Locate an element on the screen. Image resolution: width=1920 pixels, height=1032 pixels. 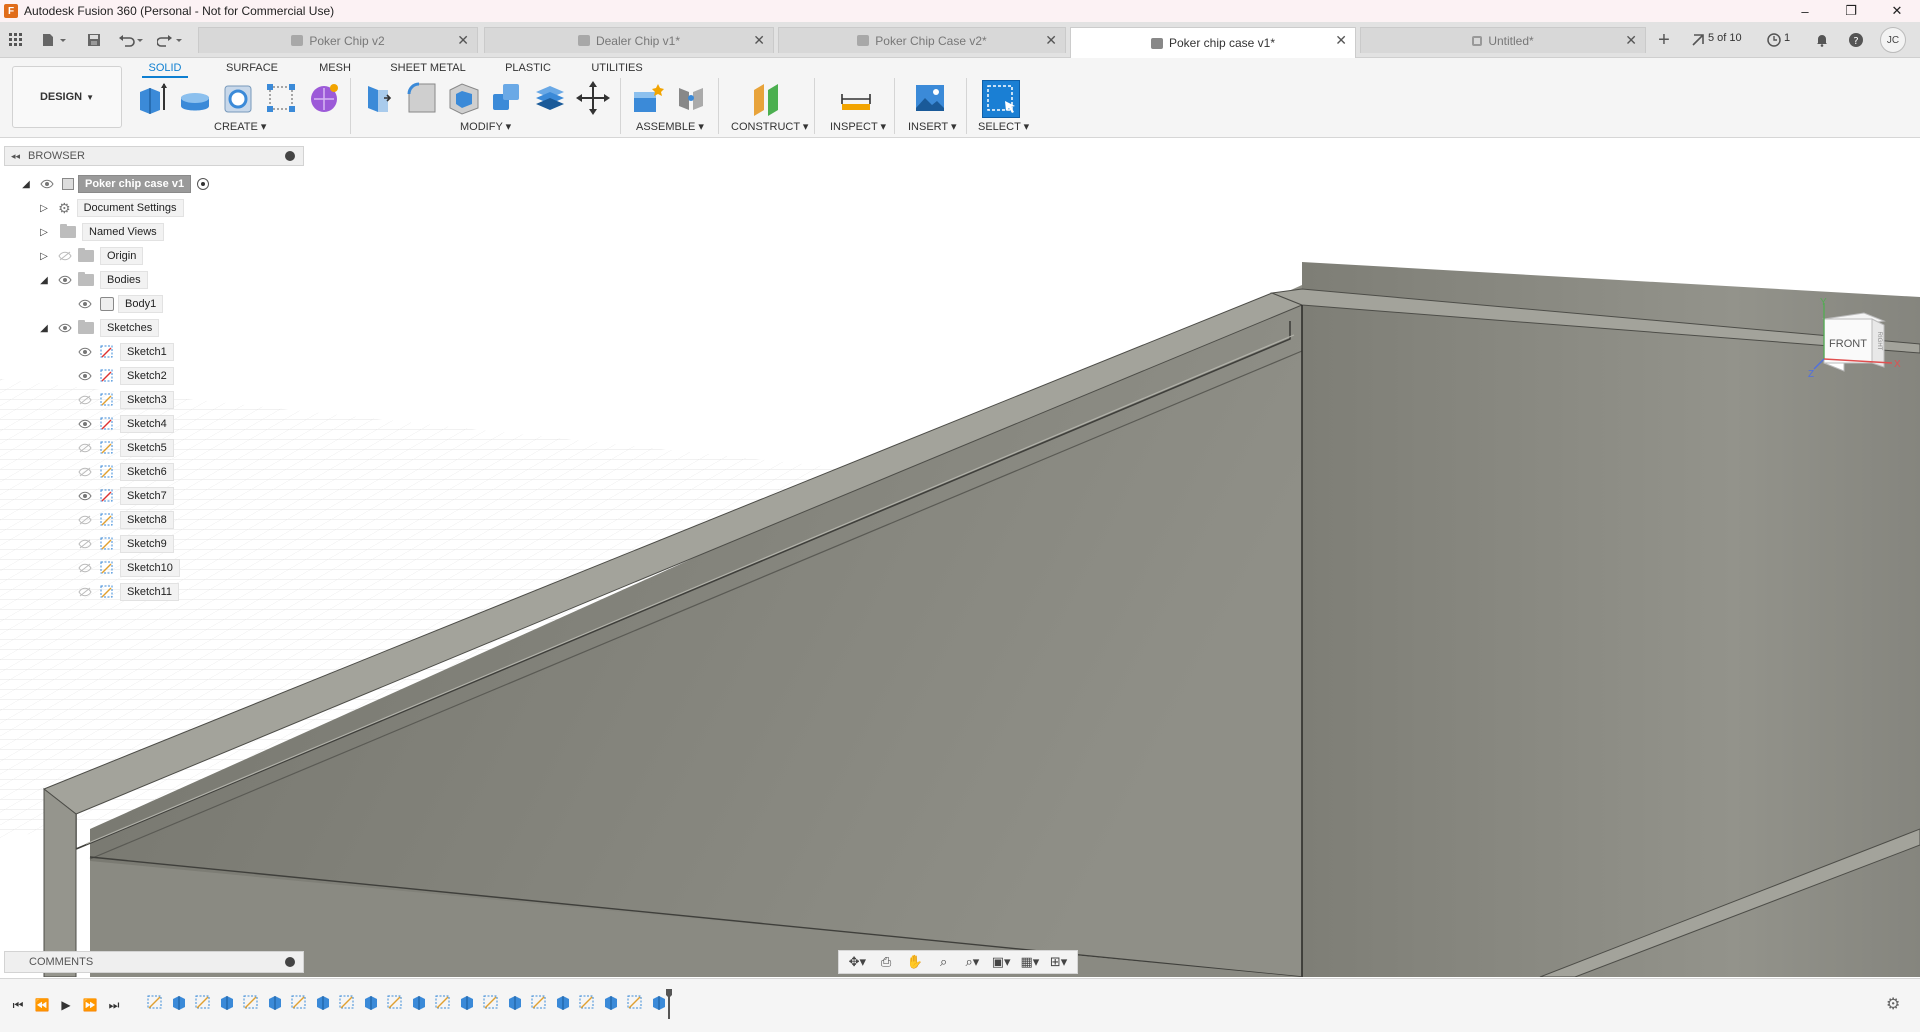
browser-item-sketch: Sketch2 is located at coordinates (126, 376).